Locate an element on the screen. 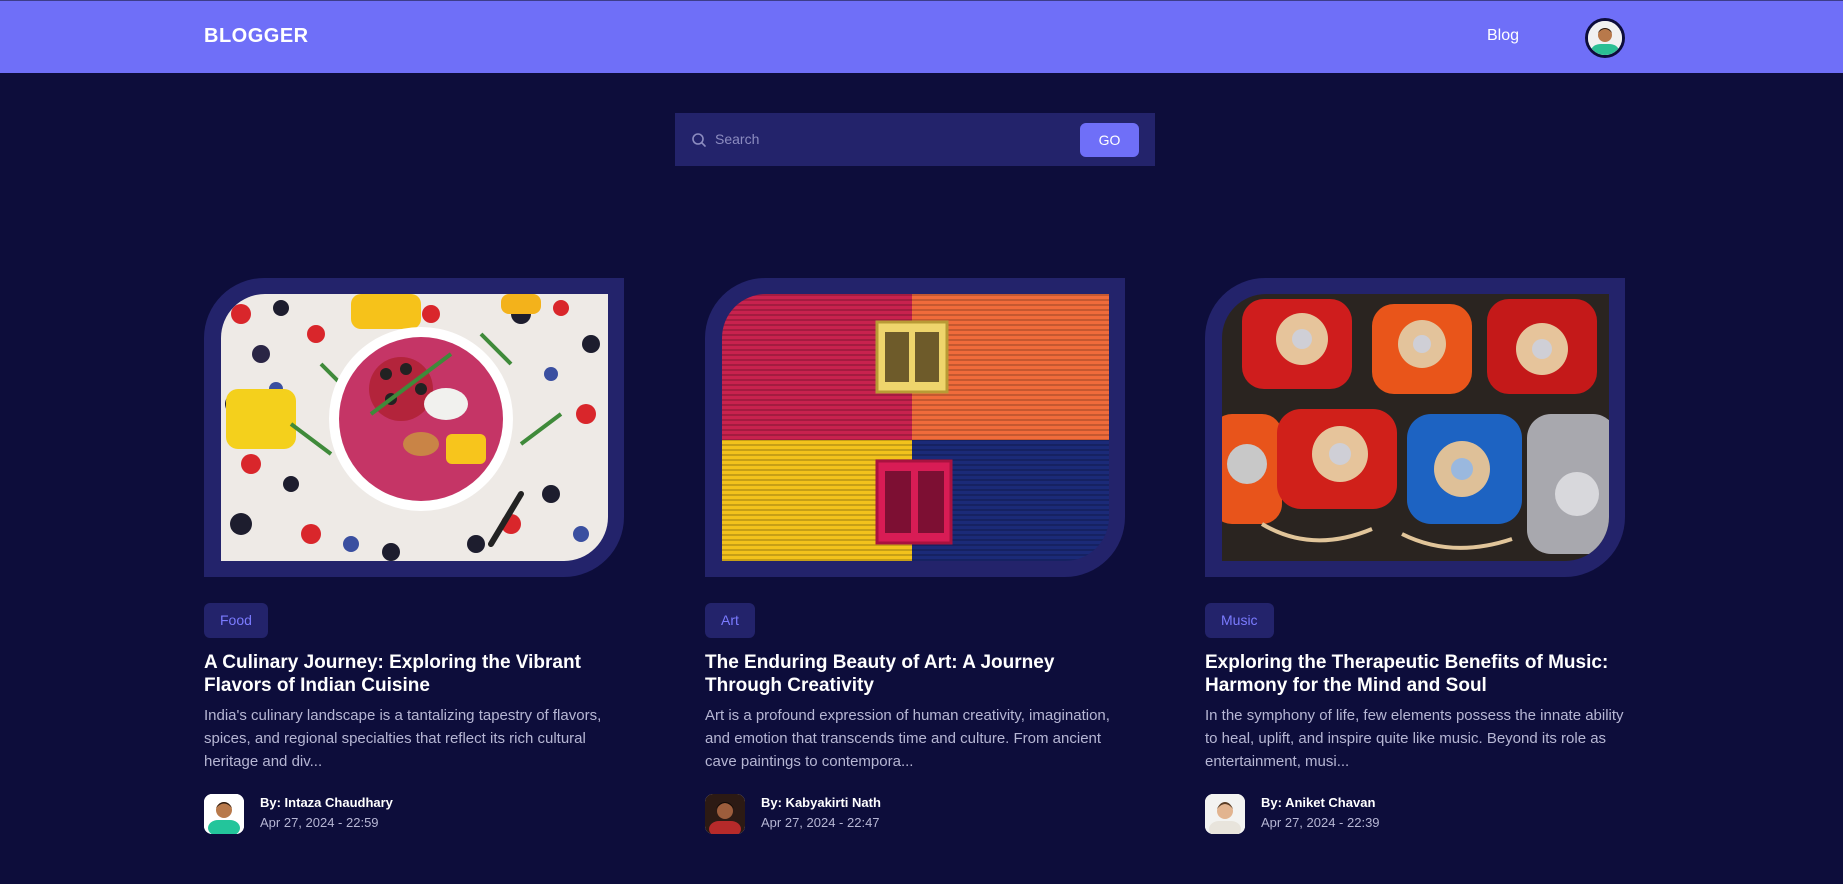  user-avatar is located at coordinates (1605, 38).